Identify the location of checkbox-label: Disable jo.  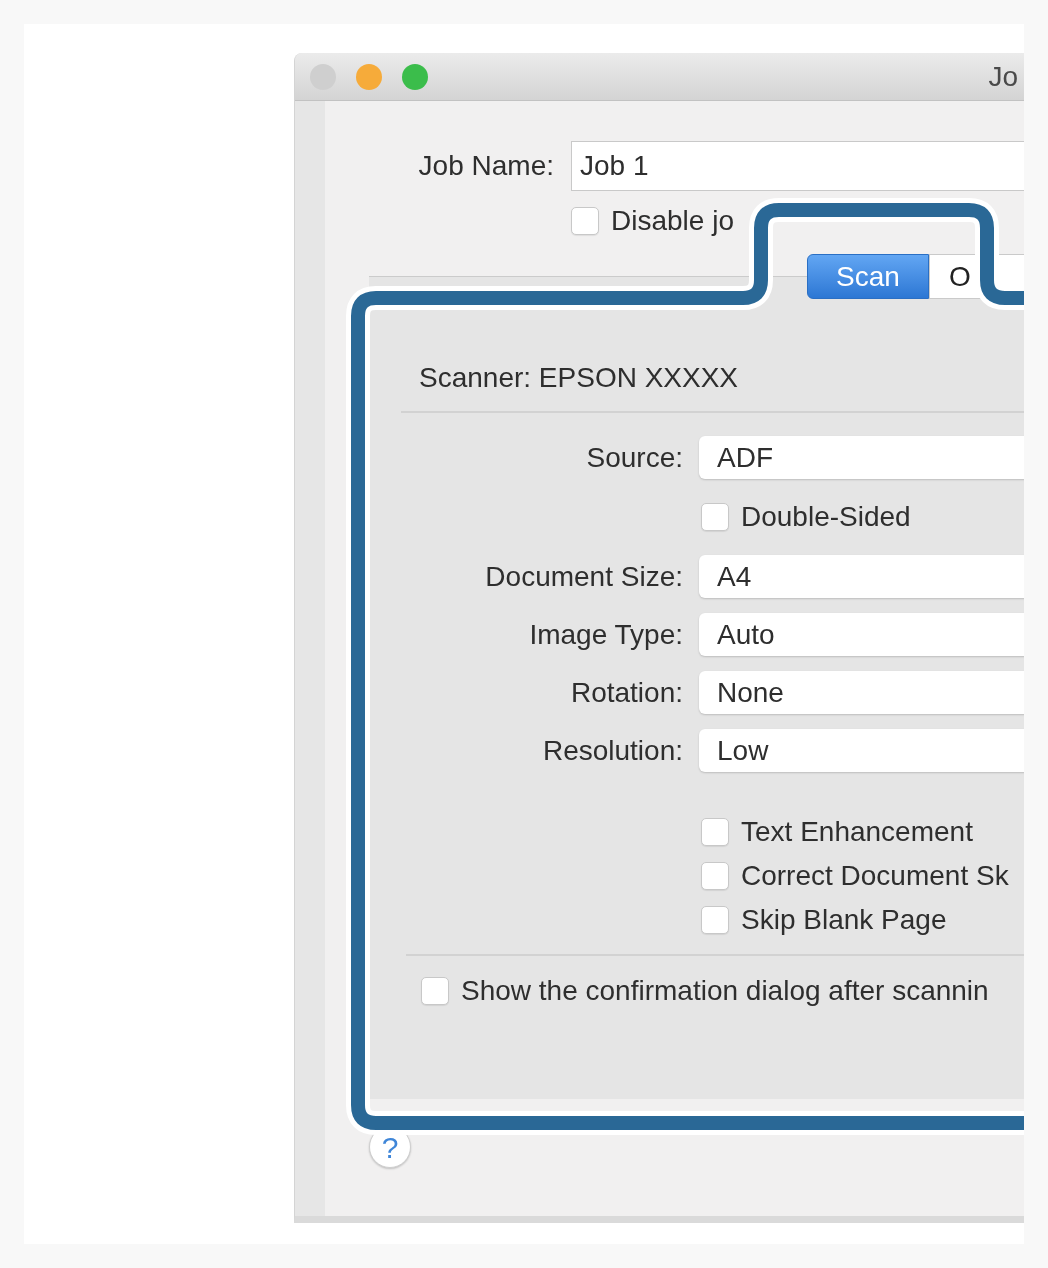
(672, 221).